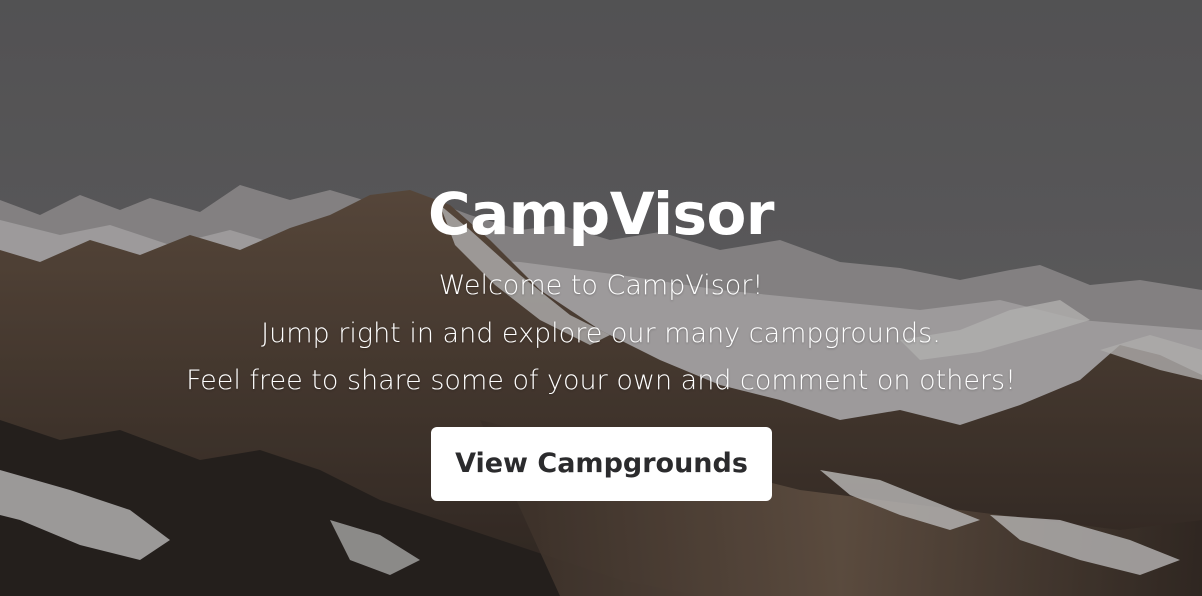 The image size is (1202, 596). Describe the element at coordinates (601, 464) in the screenshot. I see `view-campgrounds-button: View Campgrounds` at that location.